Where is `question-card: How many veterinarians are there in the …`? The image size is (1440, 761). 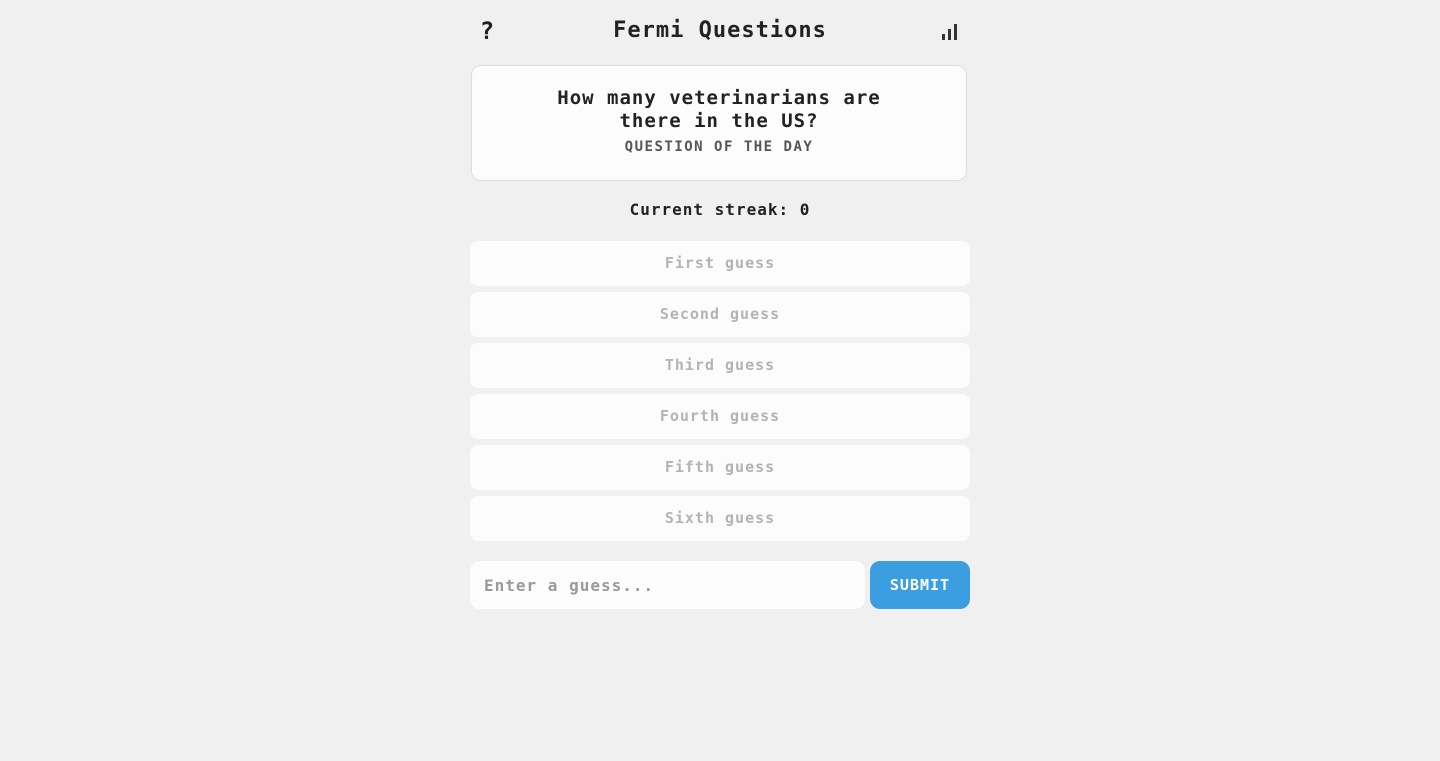
question-card: How many veterinarians are there in the … is located at coordinates (719, 123).